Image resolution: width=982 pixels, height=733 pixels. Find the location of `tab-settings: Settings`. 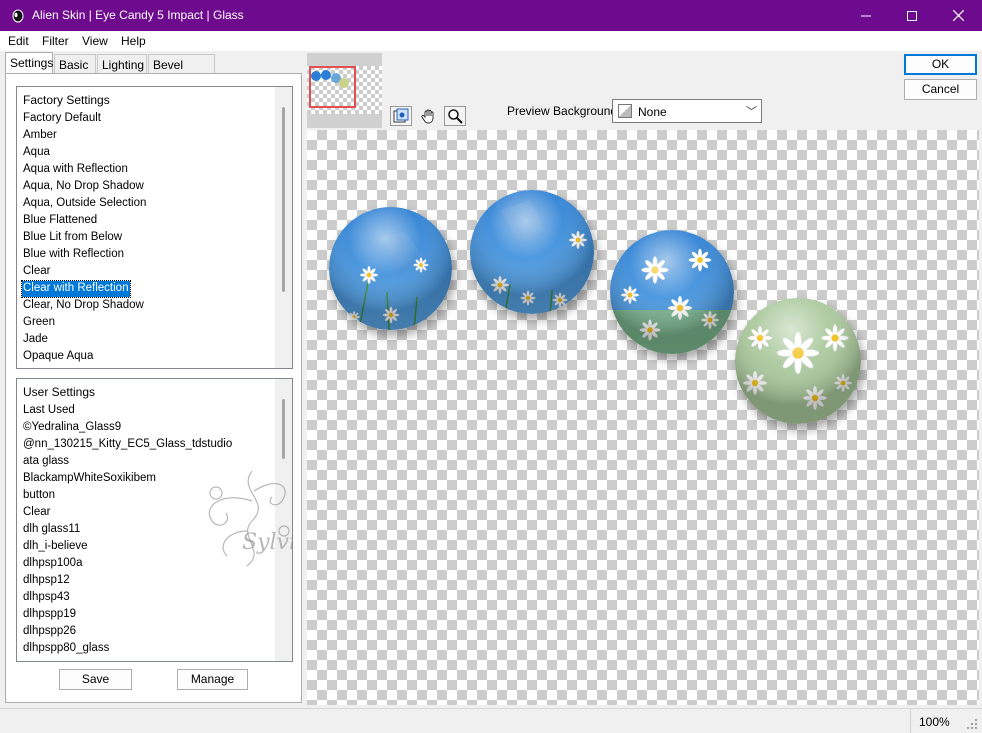

tab-settings: Settings is located at coordinates (29, 63).